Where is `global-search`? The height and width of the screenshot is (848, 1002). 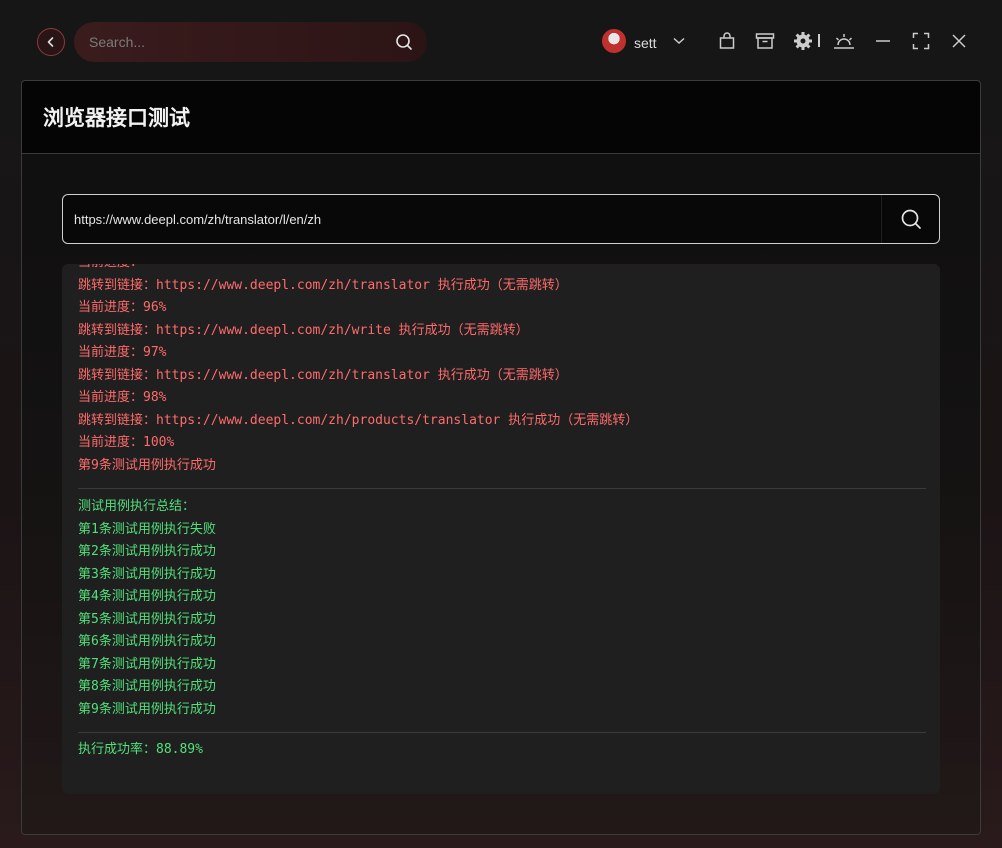 global-search is located at coordinates (250, 42).